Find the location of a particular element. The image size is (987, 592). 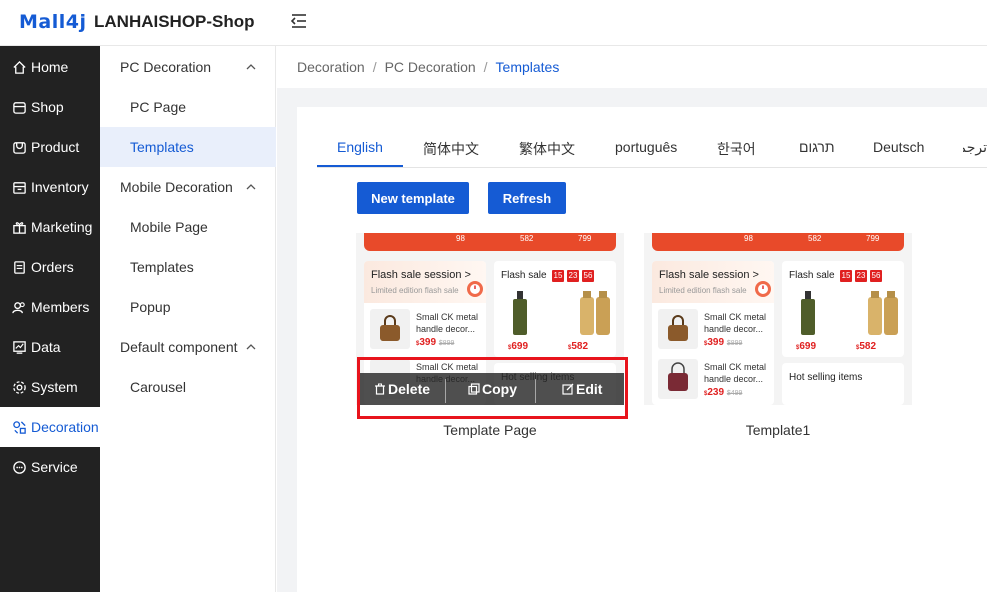

submenu-group-default-component: Default component is located at coordinates (188, 347).